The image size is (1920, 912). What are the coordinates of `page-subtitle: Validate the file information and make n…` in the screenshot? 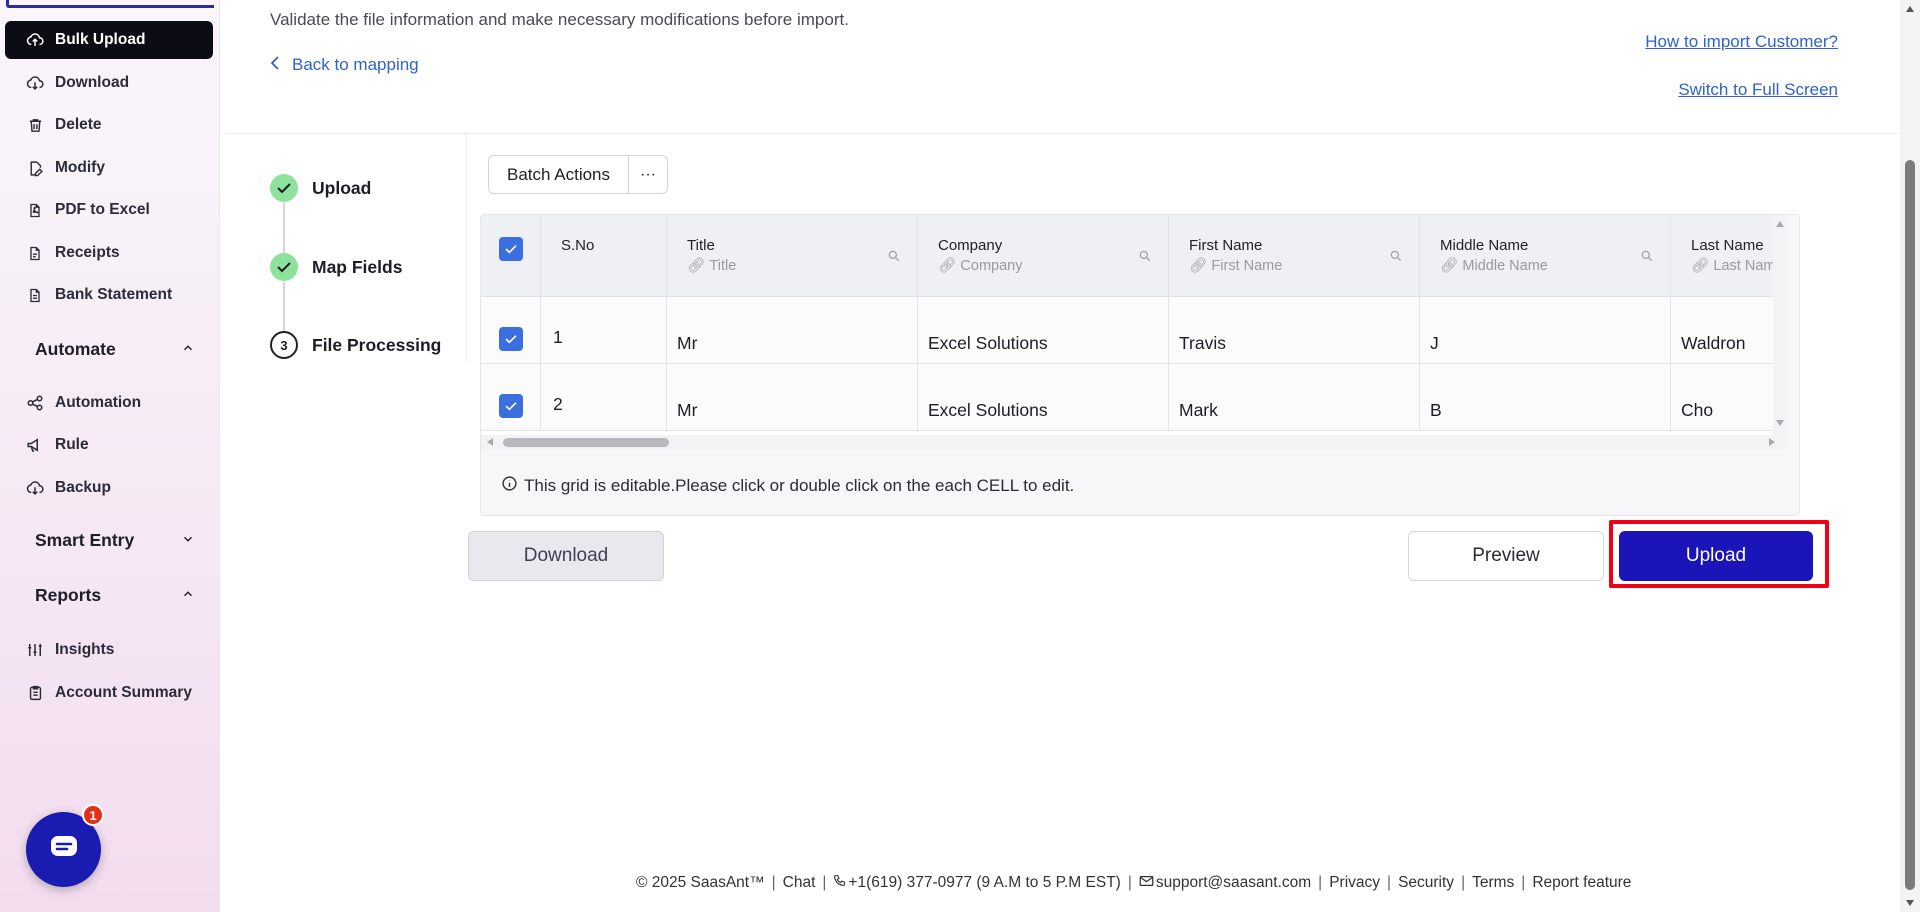 It's located at (559, 19).